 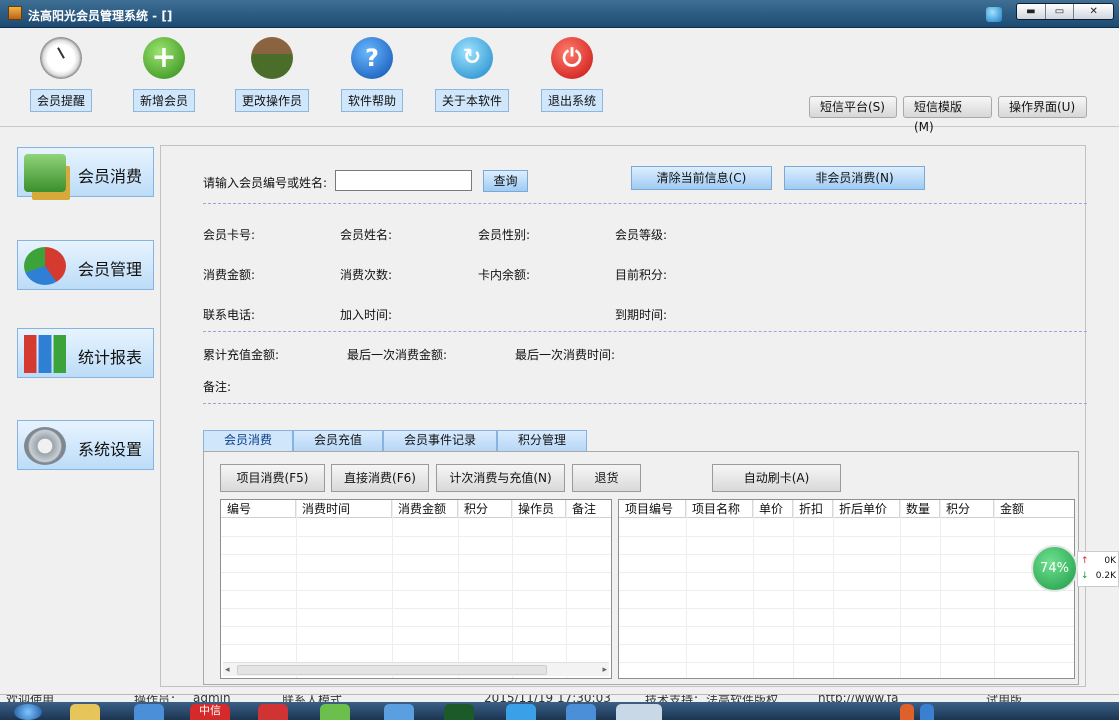 I want to click on member-system-taskbar-icon, so click(x=639, y=712).